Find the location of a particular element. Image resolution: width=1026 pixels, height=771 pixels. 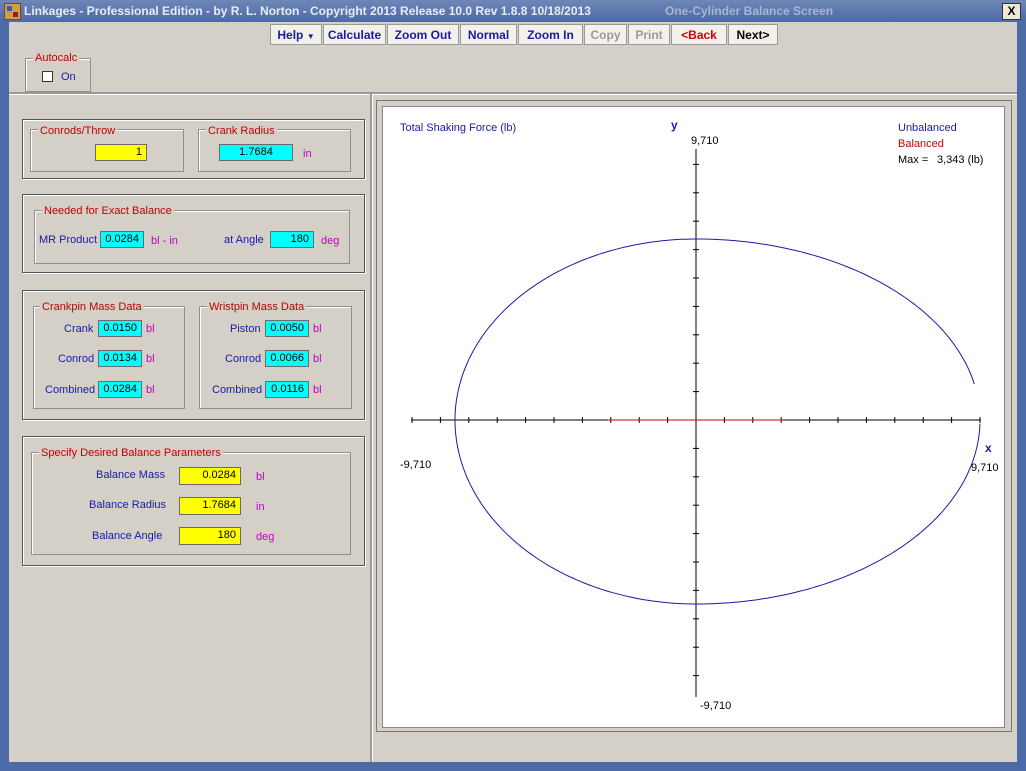

max-value: 3,343 (lb) is located at coordinates (960, 160).